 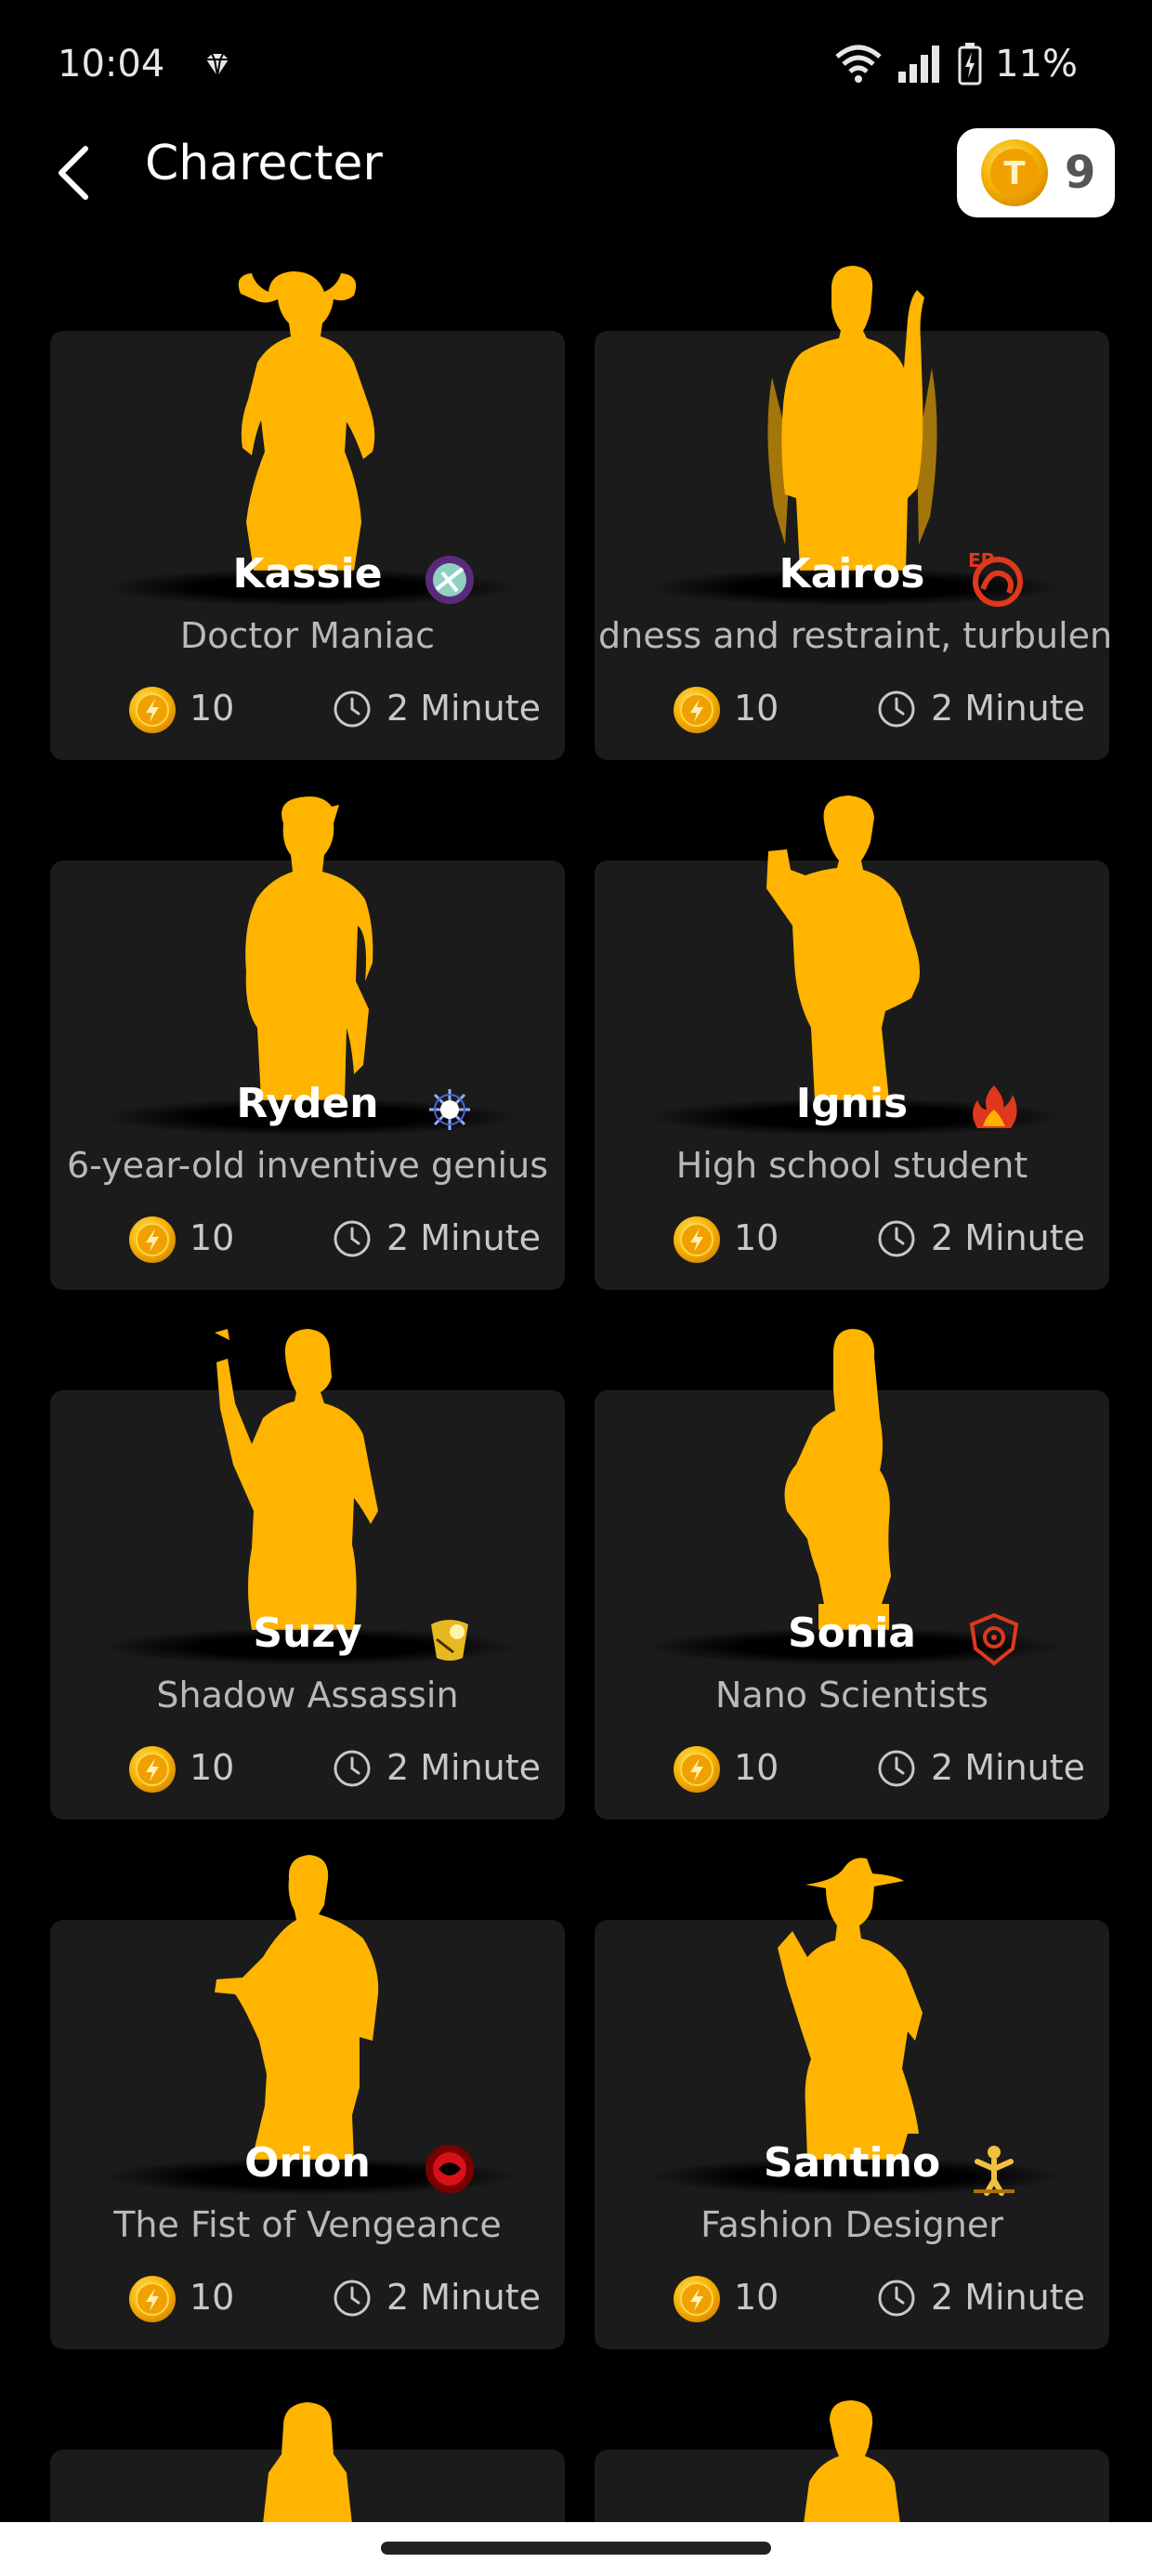 I want to click on character-description: 6-year-old inventive genius, so click(x=307, y=1165).